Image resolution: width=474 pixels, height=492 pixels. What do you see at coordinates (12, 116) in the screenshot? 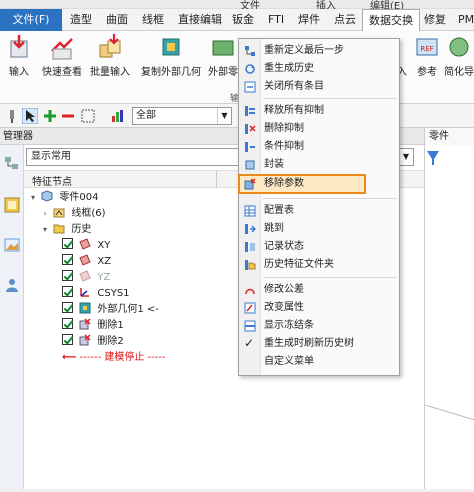
I see `pin-icon` at bounding box center [12, 116].